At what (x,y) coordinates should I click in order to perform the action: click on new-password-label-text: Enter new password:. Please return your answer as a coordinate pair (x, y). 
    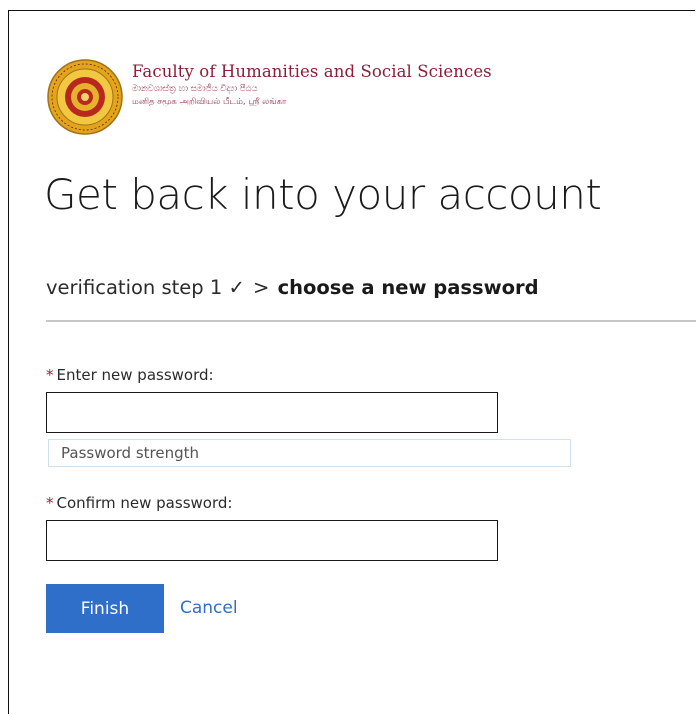
    Looking at the image, I should click on (135, 375).